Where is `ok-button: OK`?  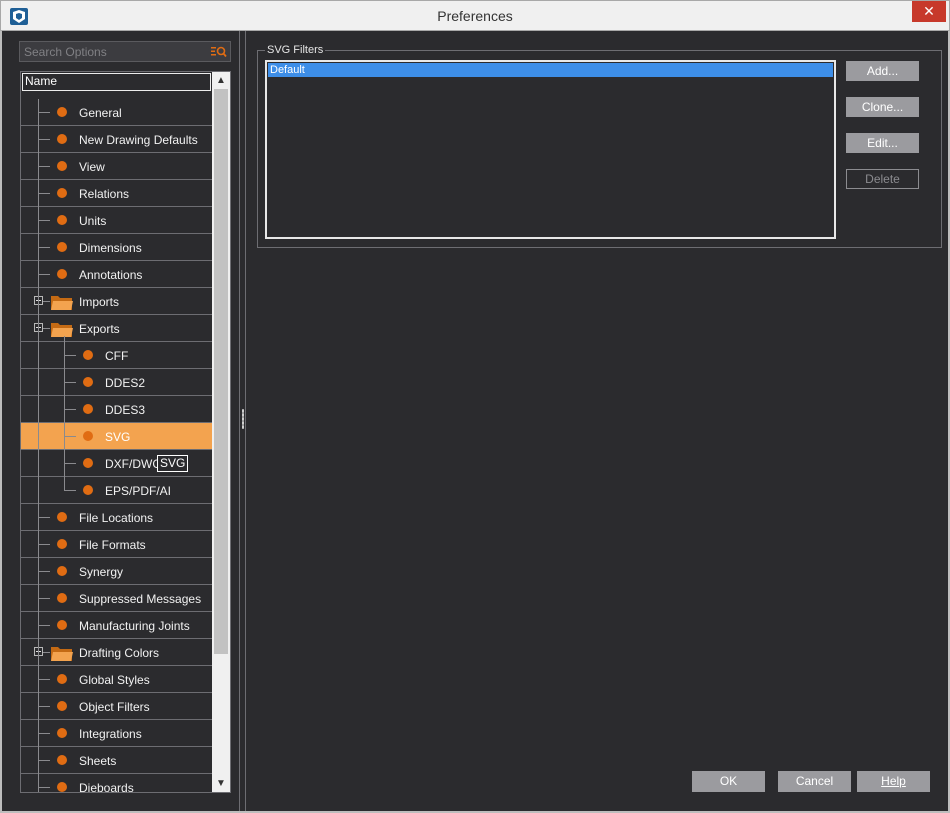 ok-button: OK is located at coordinates (728, 781).